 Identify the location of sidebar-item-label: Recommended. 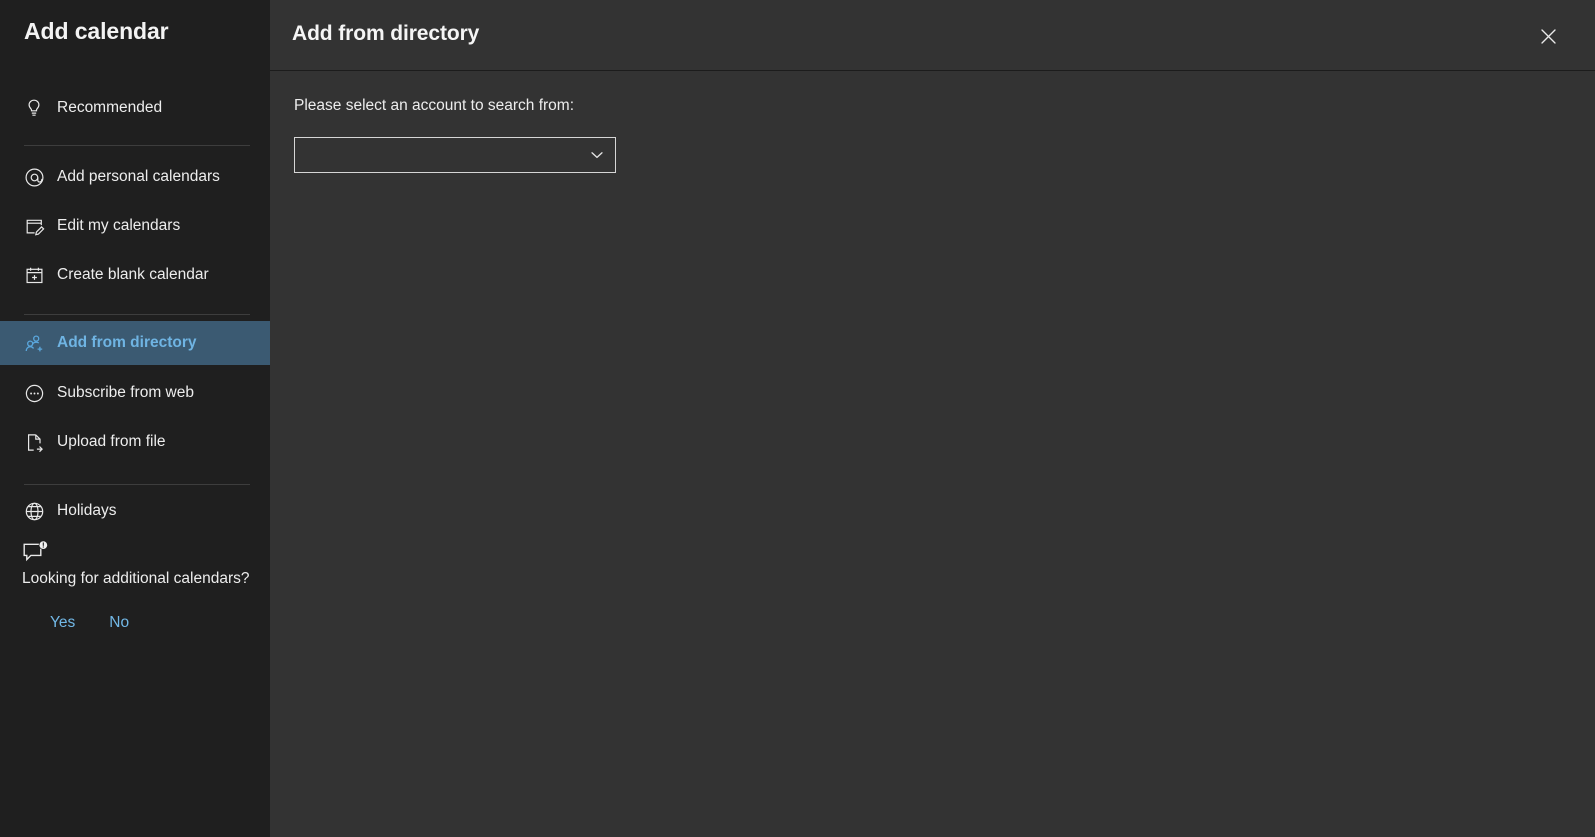
(110, 108).